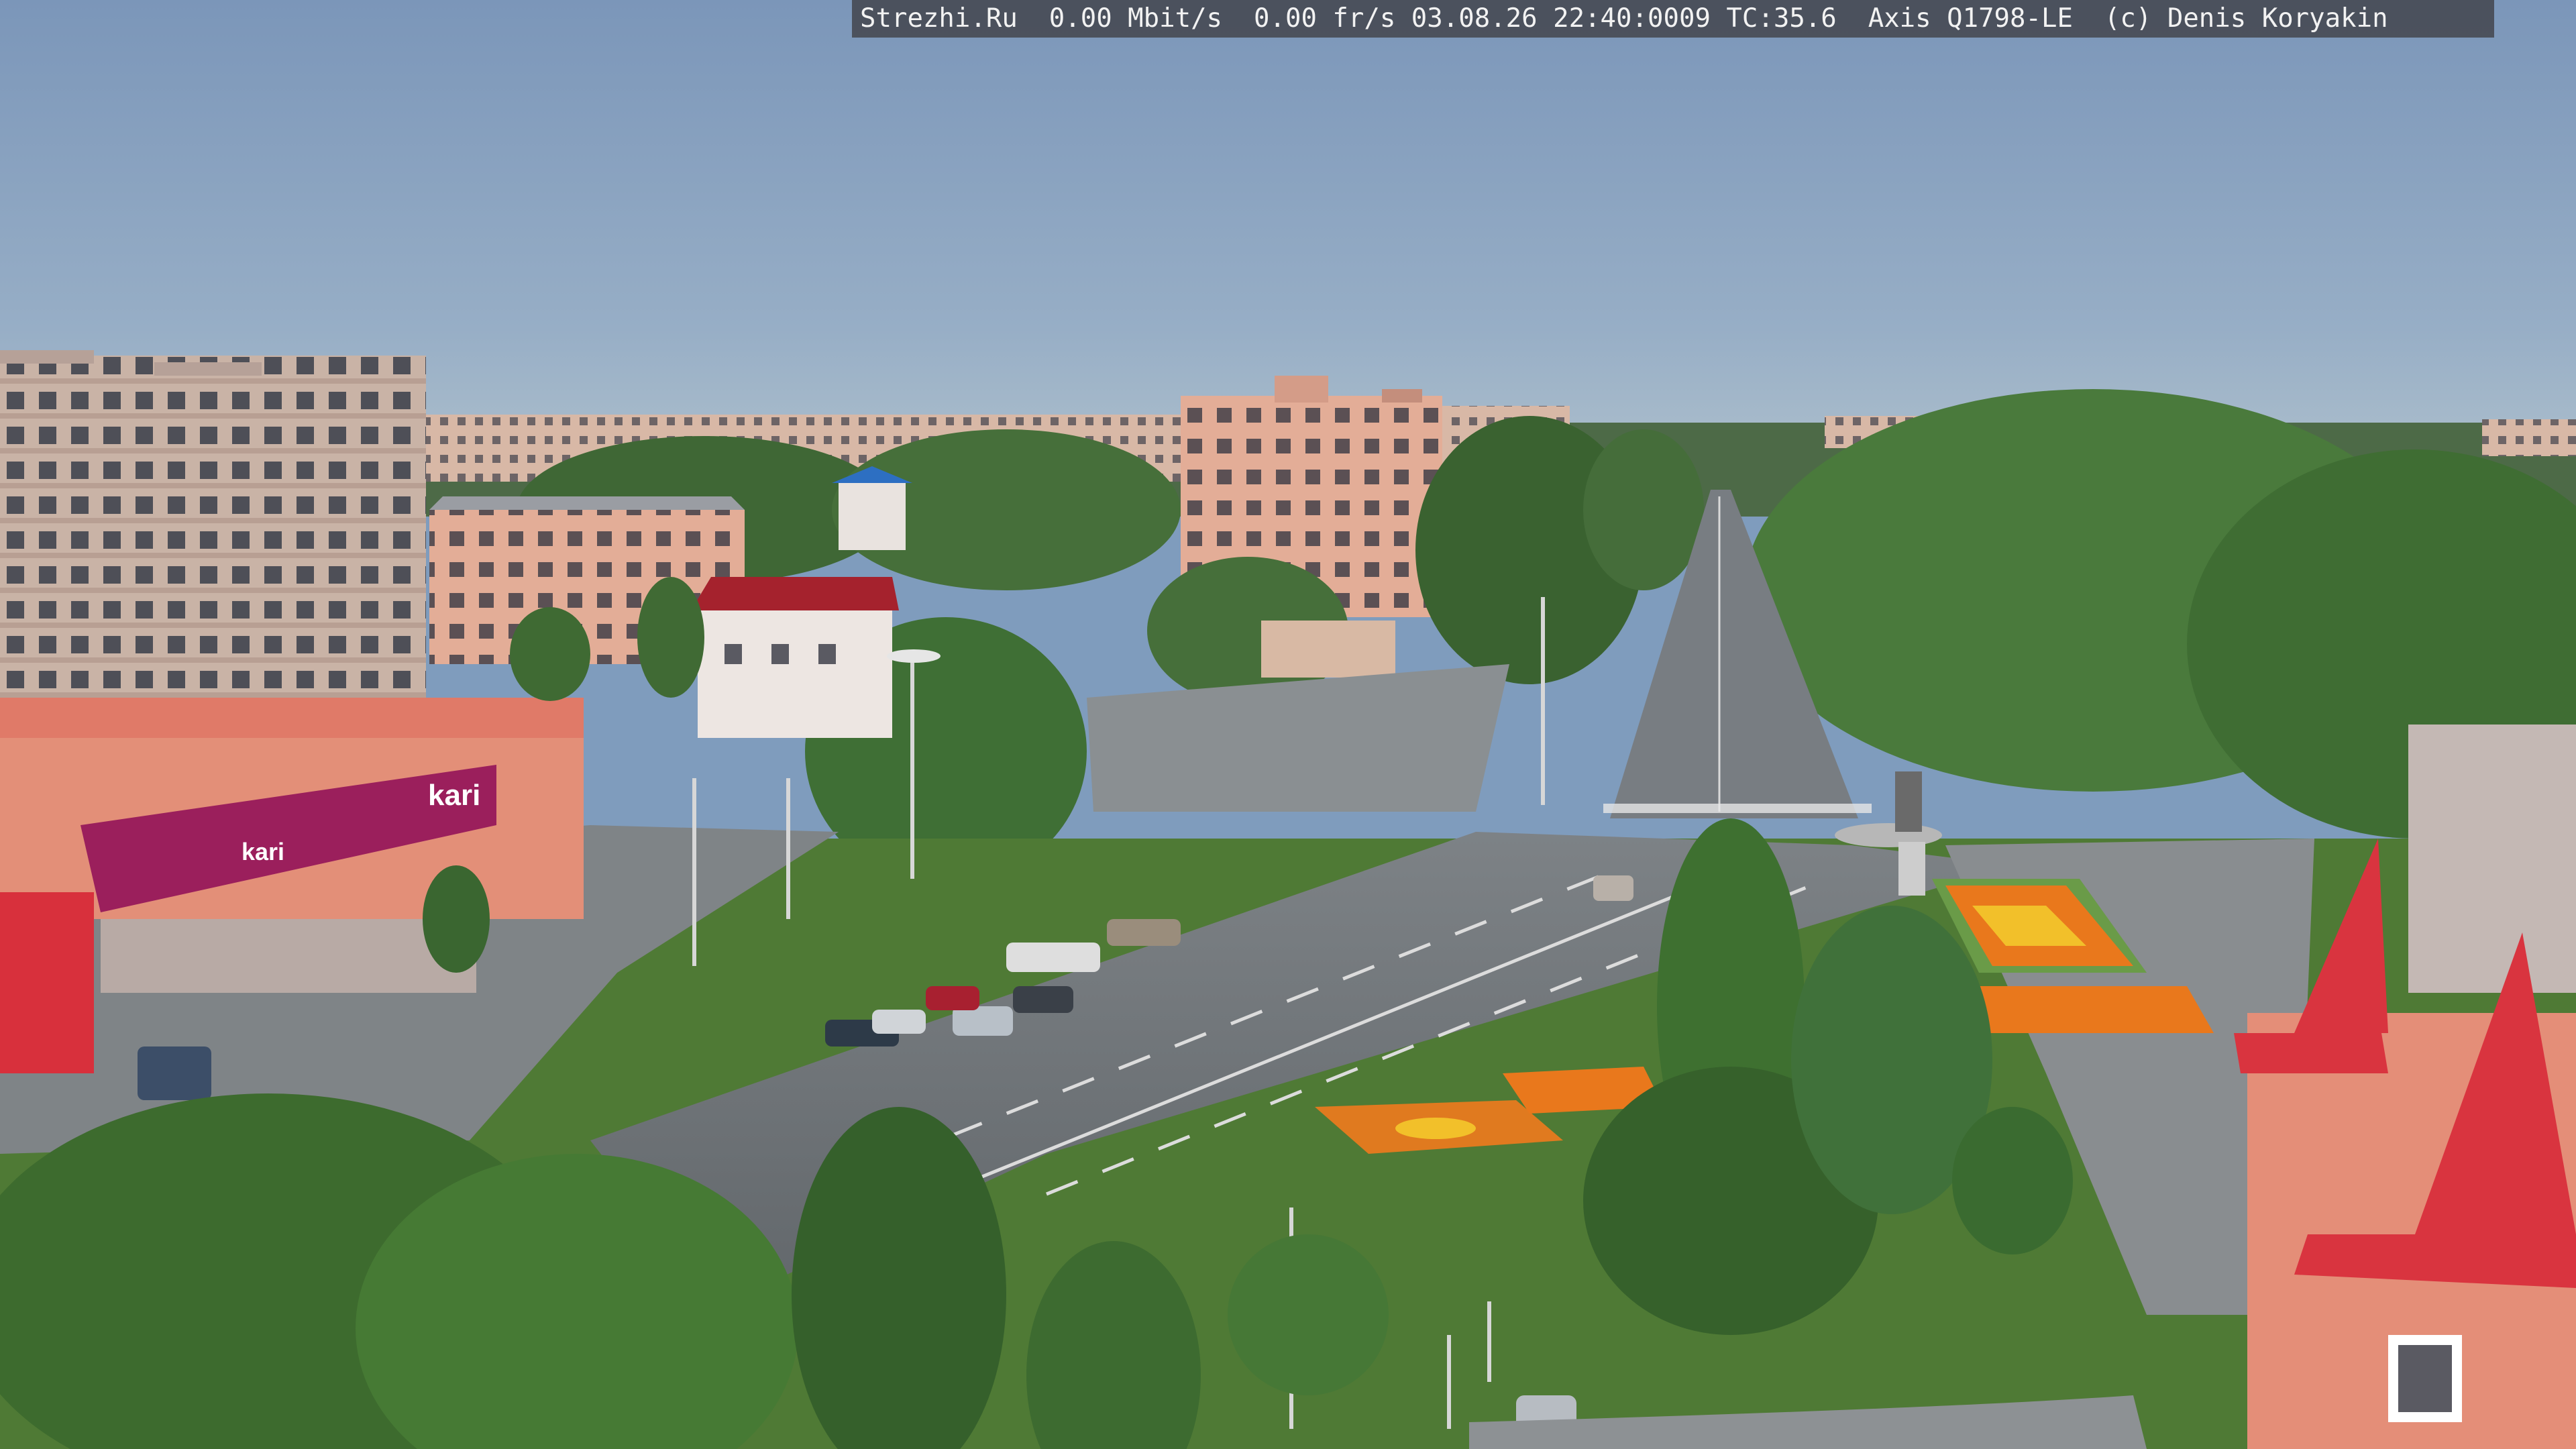 The width and height of the screenshot is (2576, 1449). What do you see at coordinates (1298, 738) in the screenshot?
I see `square-plaza` at bounding box center [1298, 738].